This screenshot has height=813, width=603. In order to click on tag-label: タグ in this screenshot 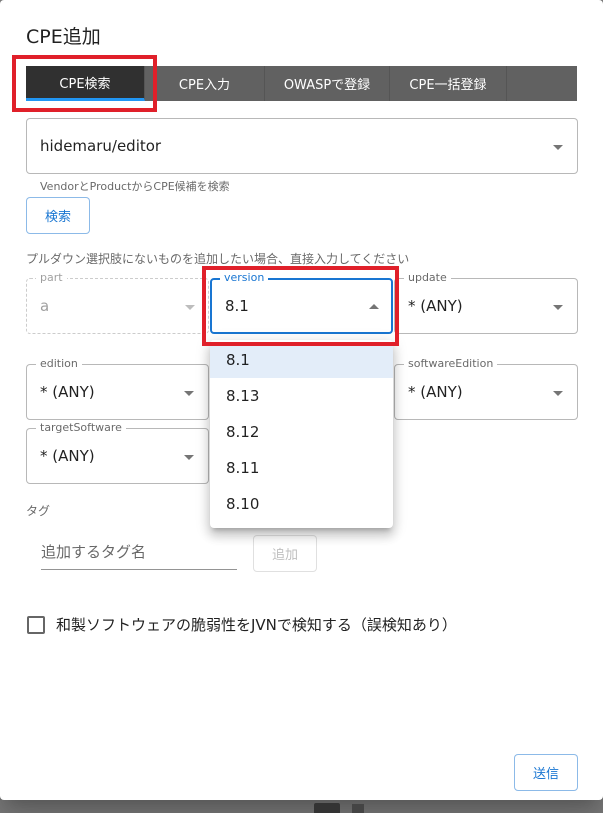, I will do `click(38, 511)`.